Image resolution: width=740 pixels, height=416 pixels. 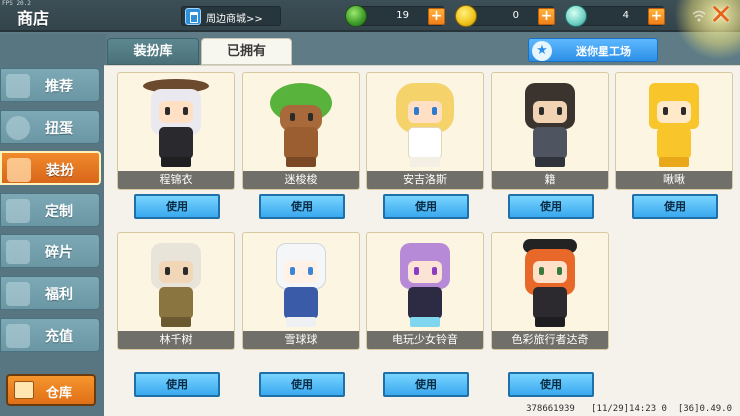 I want to click on coin-balance: 0 +, so click(x=505, y=16).